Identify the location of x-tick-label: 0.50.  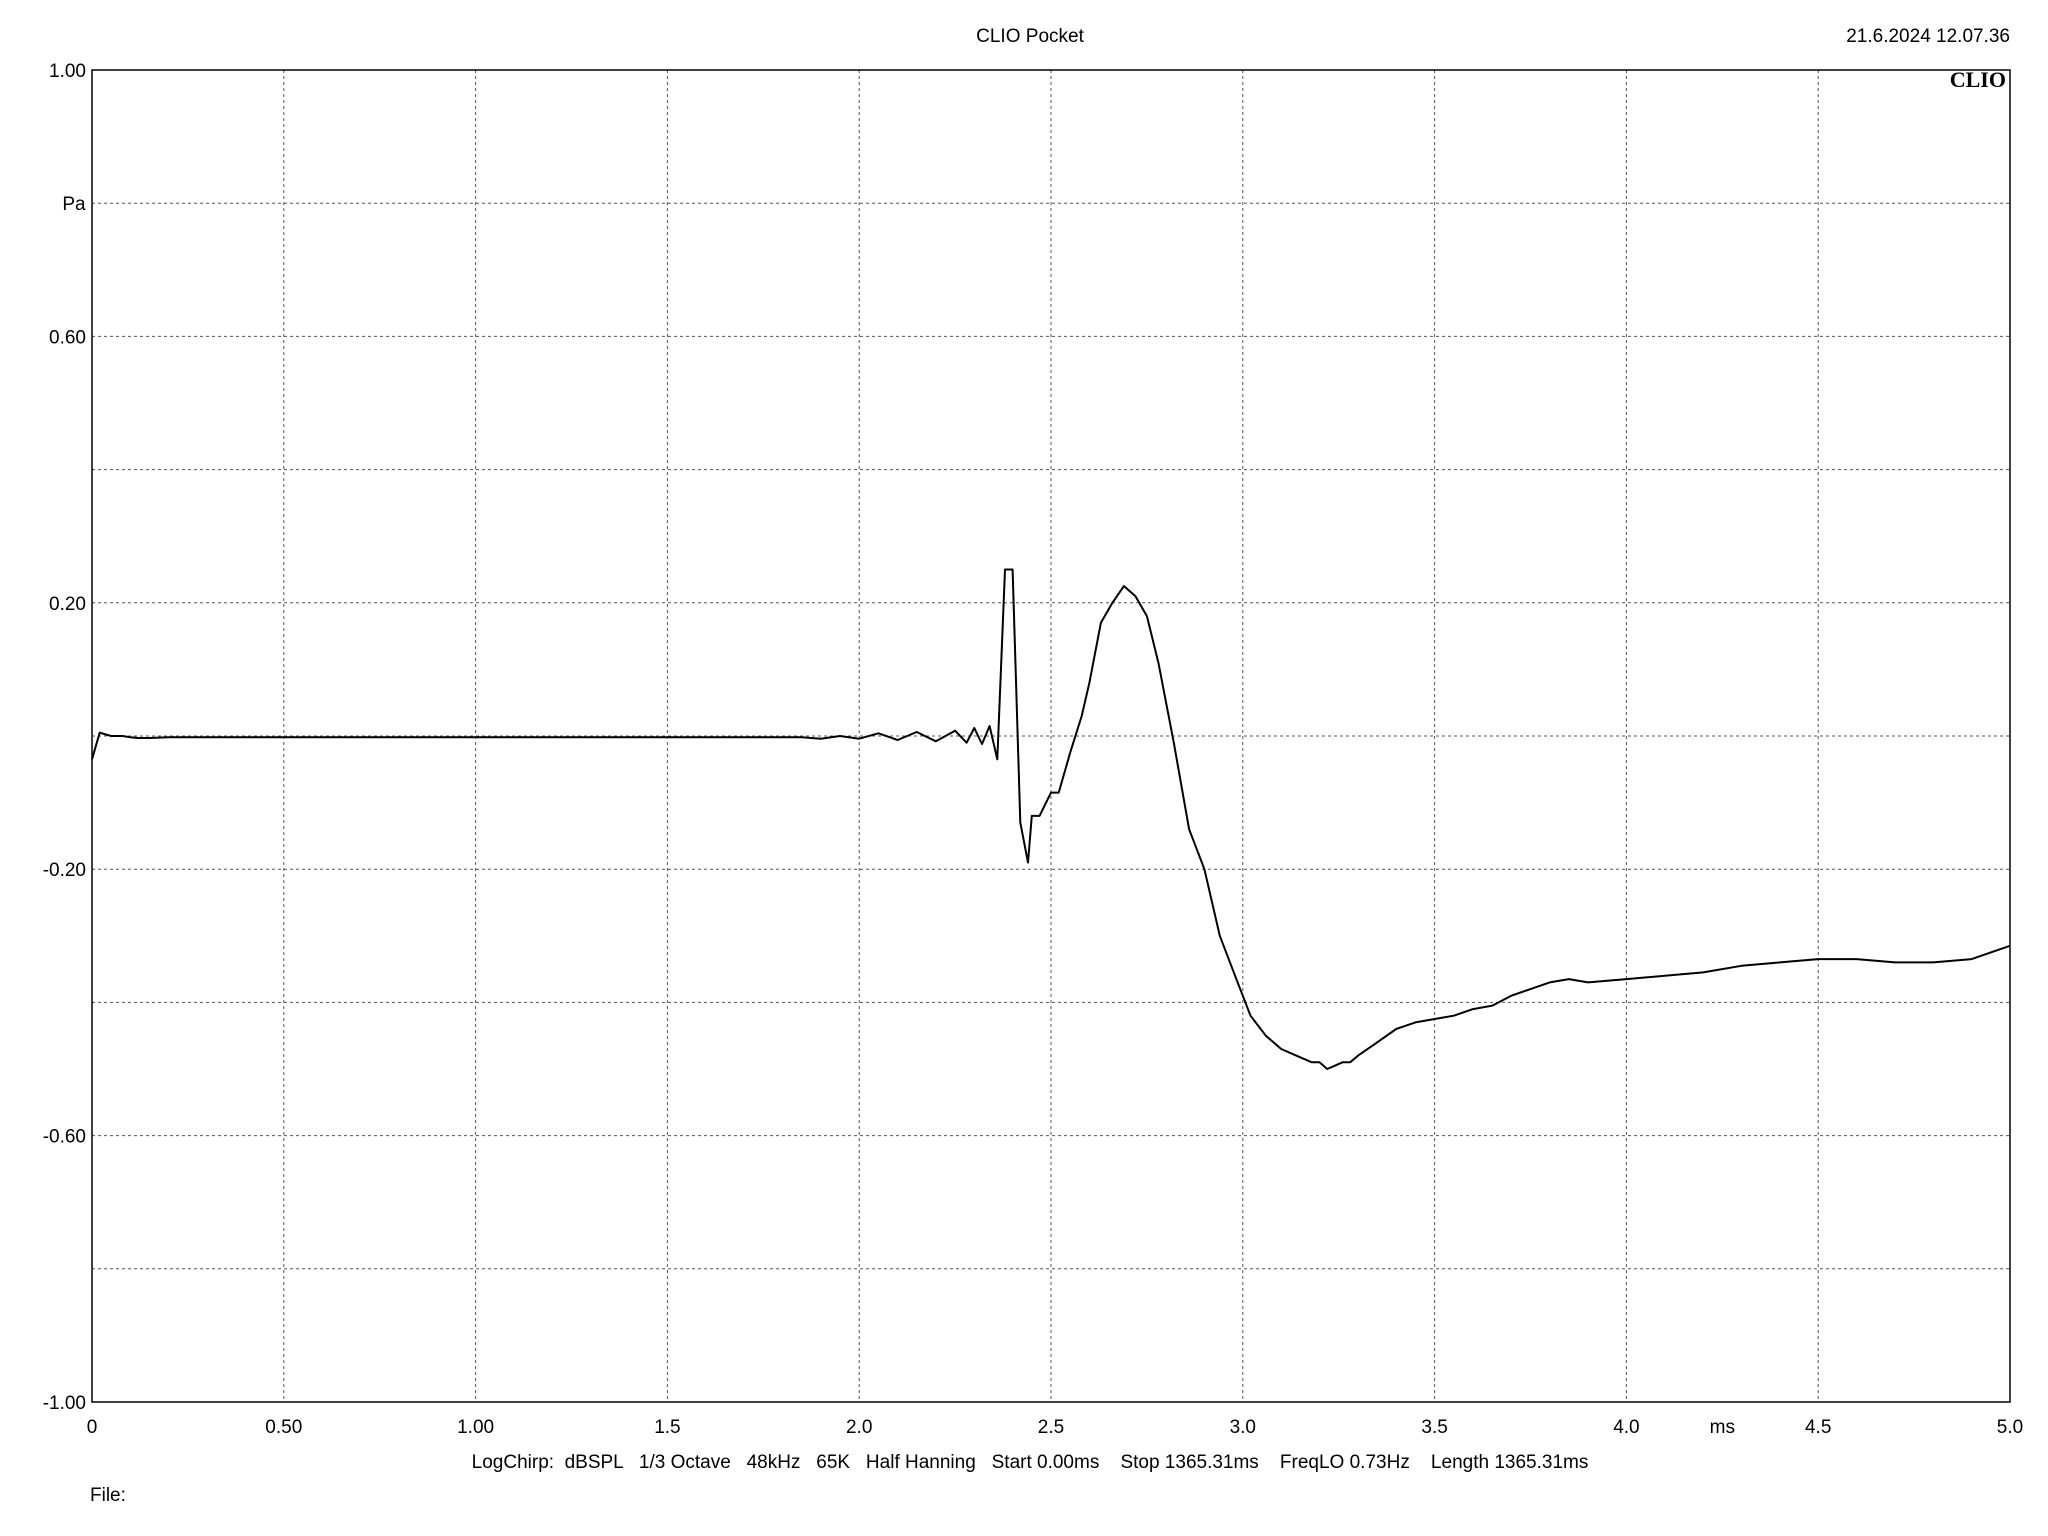
(283, 1427).